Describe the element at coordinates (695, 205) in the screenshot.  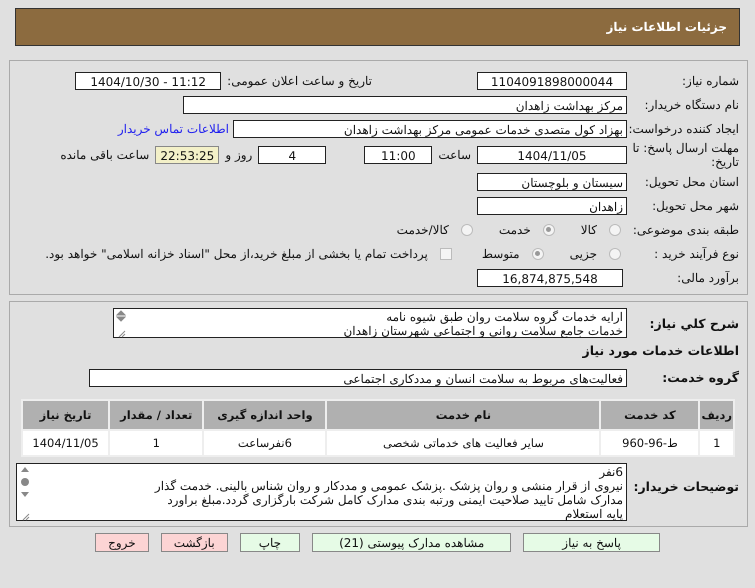
I see `field-label: شهر محل تحویل:` at that location.